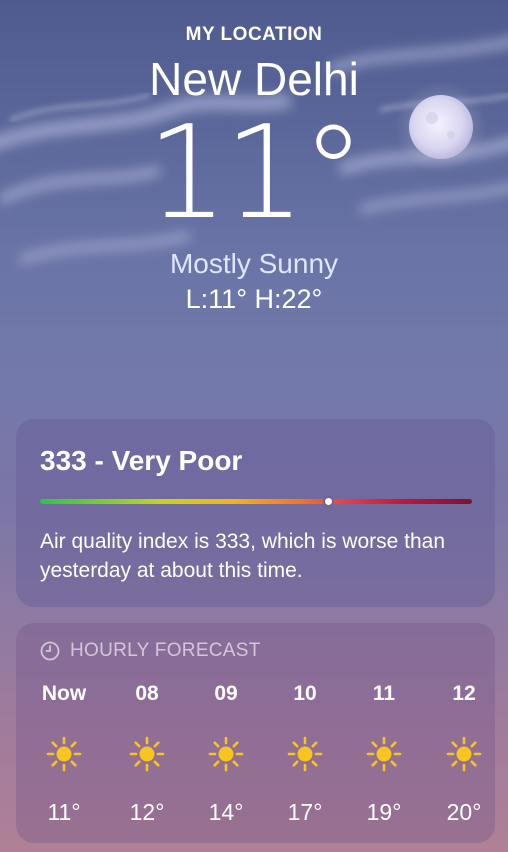 The image size is (508, 852). Describe the element at coordinates (254, 34) in the screenshot. I see `location-label: MY LOCATION` at that location.